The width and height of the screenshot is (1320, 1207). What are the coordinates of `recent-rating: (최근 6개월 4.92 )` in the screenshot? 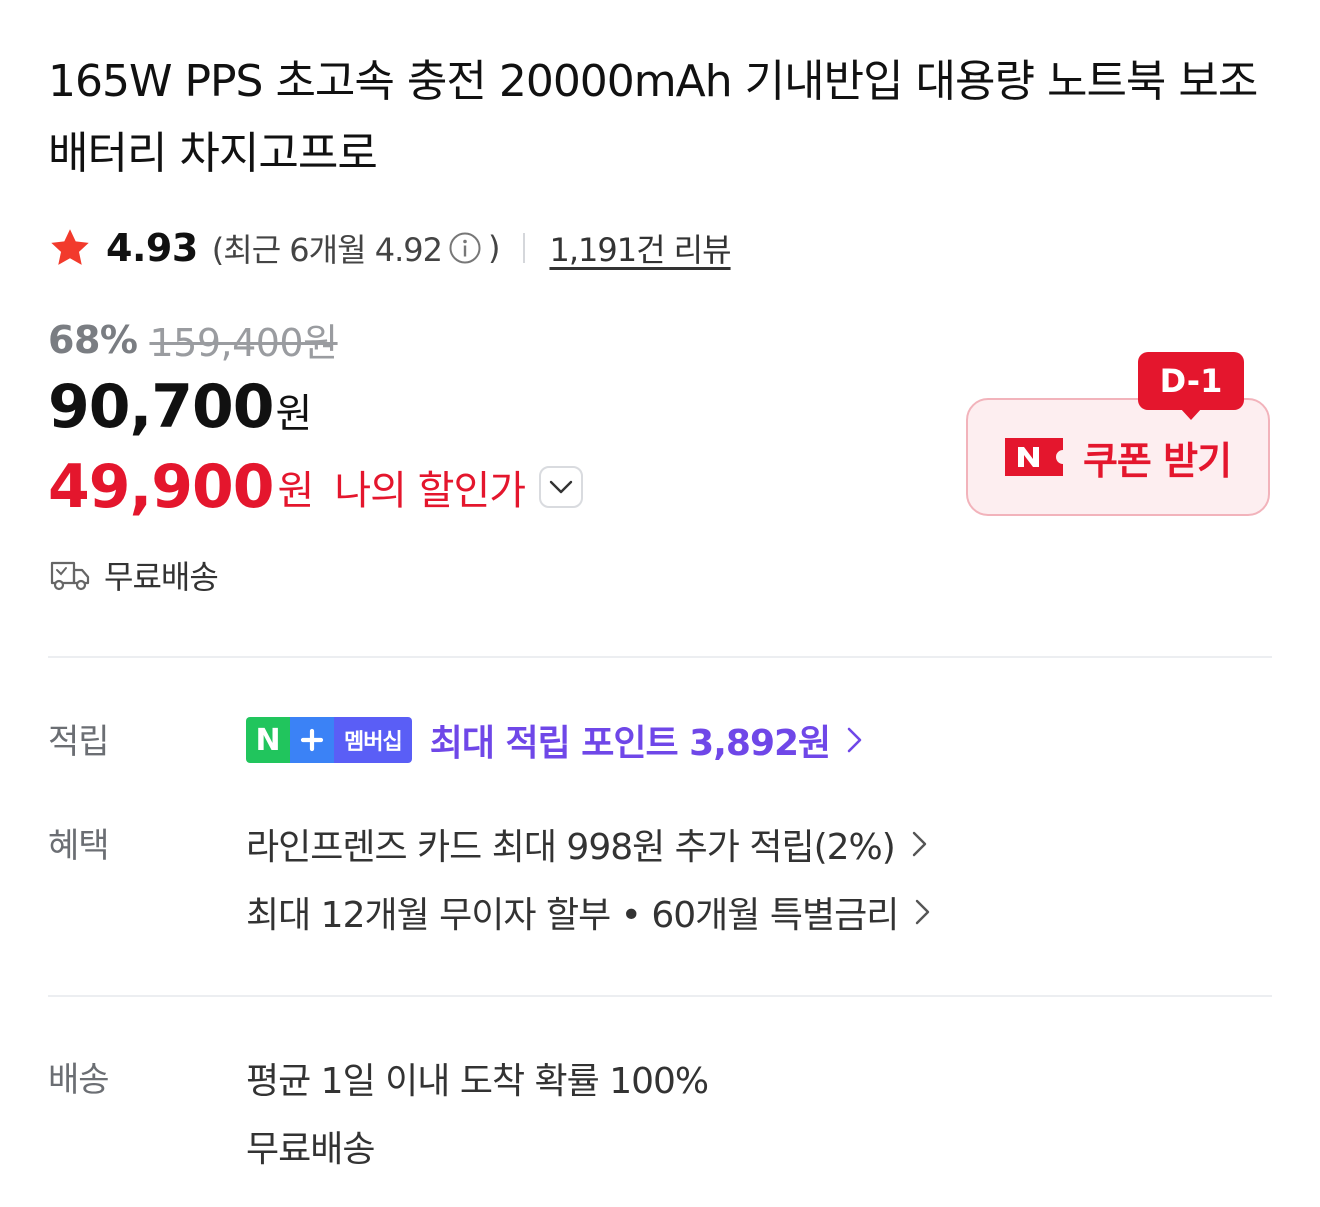 It's located at (356, 248).